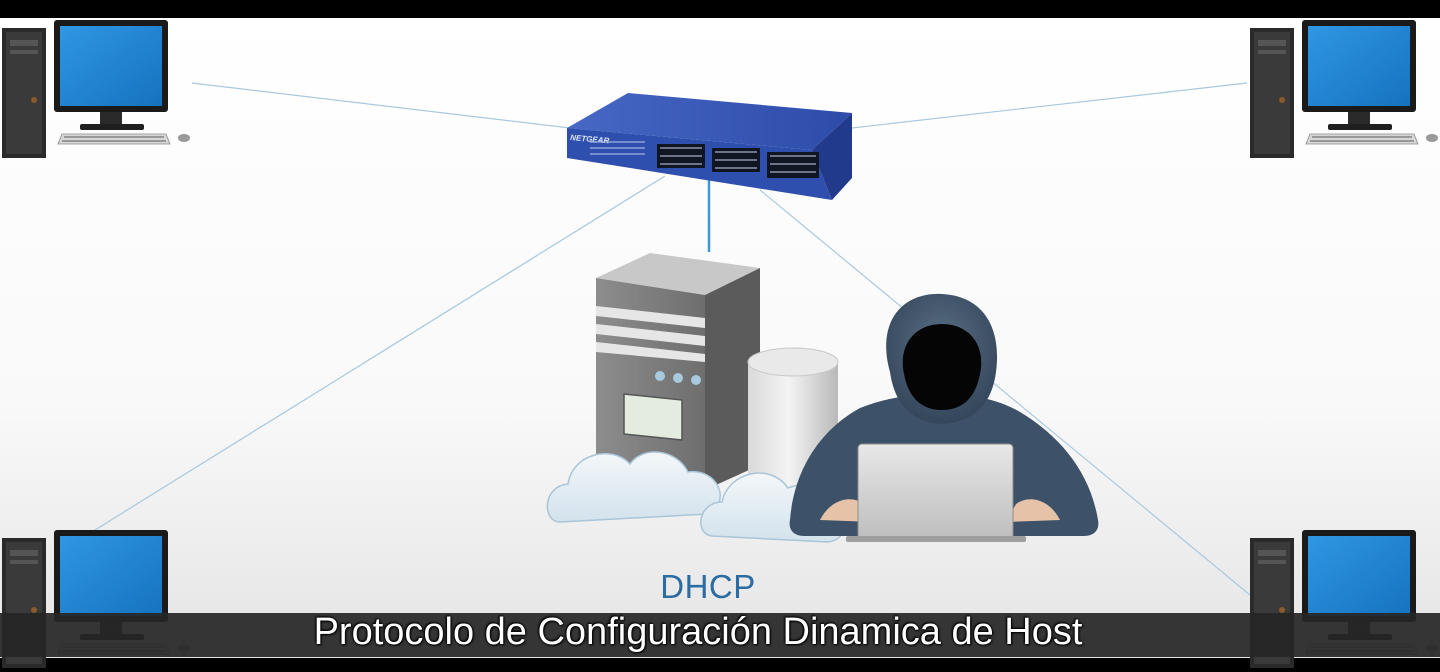 Image resolution: width=1440 pixels, height=672 pixels. Describe the element at coordinates (678, 371) in the screenshot. I see `server-tower-icon` at that location.